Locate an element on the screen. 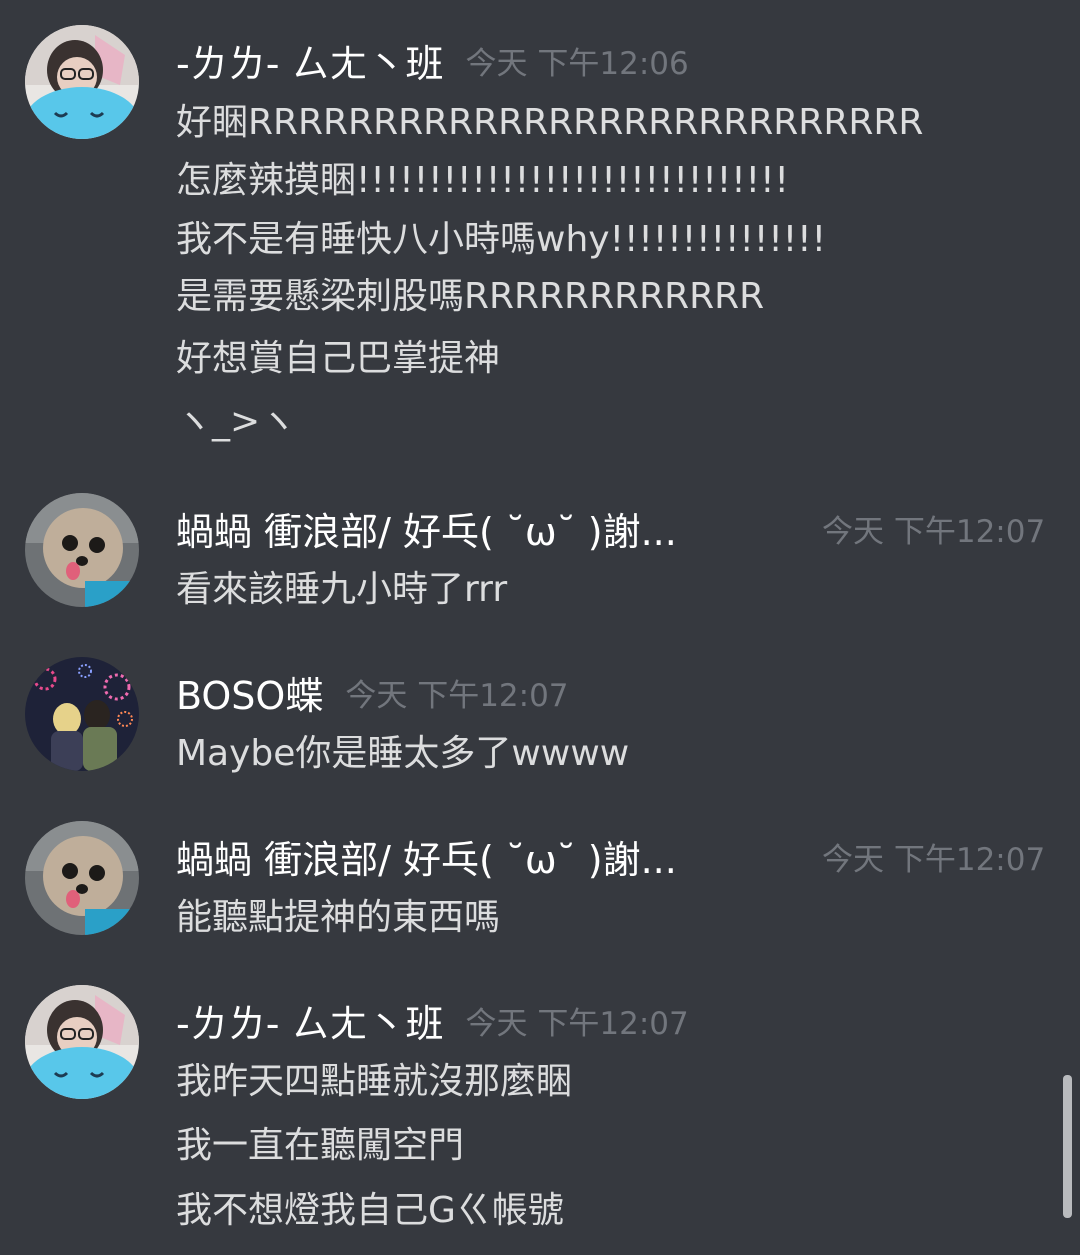  scrollbar-thumb is located at coordinates (1067, 1146).